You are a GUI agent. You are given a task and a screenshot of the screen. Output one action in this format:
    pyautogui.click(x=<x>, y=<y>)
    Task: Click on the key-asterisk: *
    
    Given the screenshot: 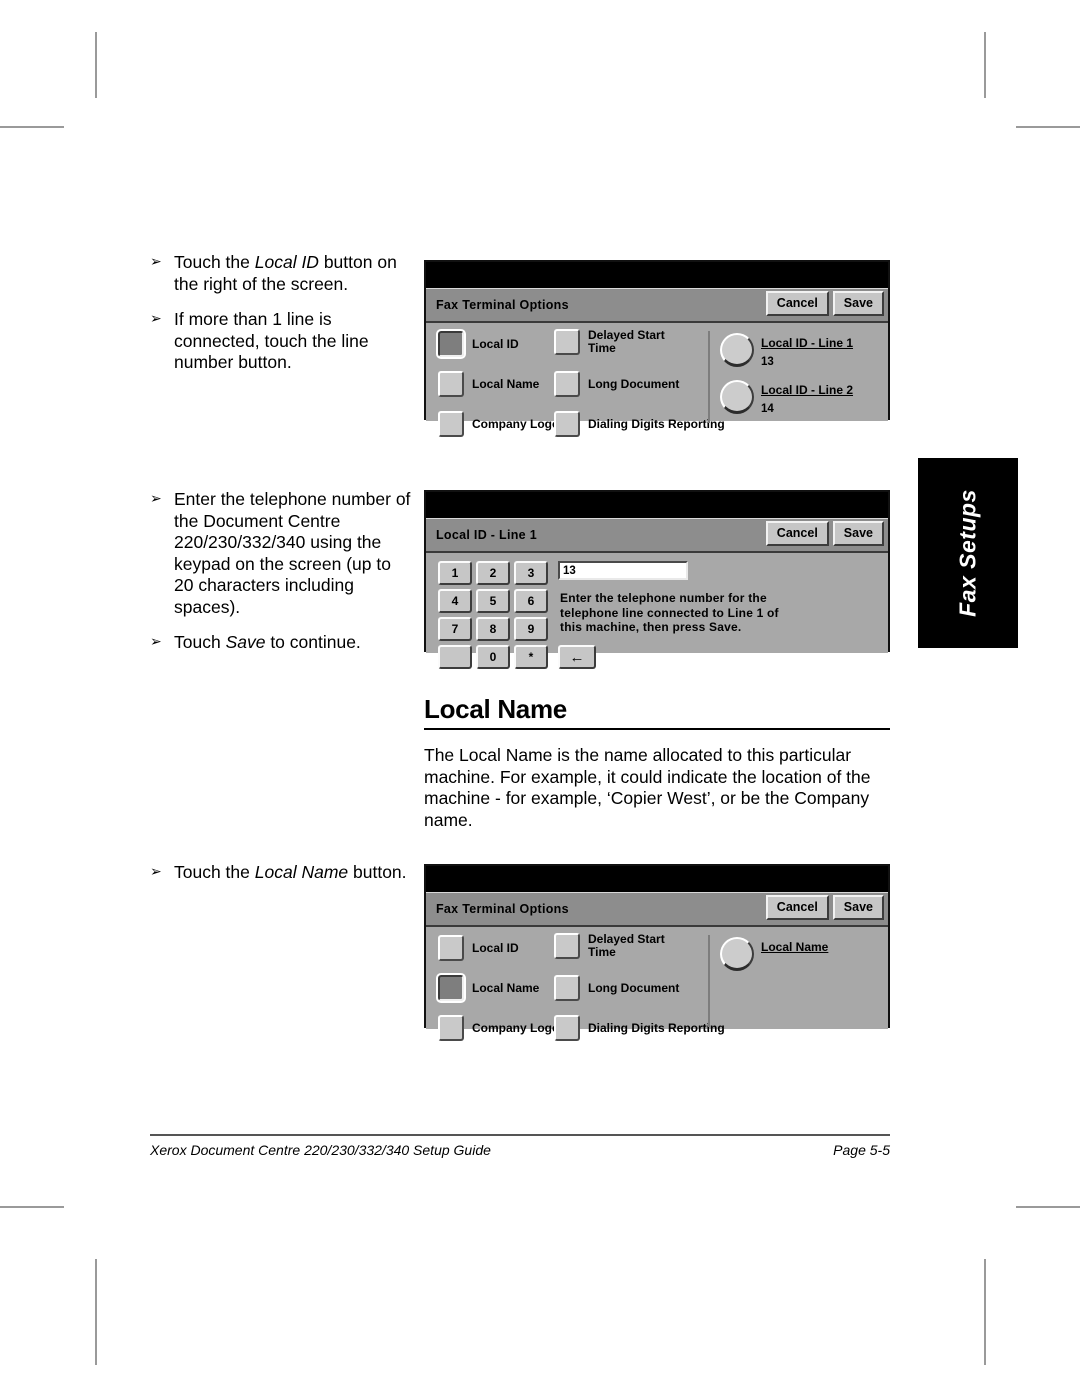 What is the action you would take?
    pyautogui.click(x=531, y=657)
    